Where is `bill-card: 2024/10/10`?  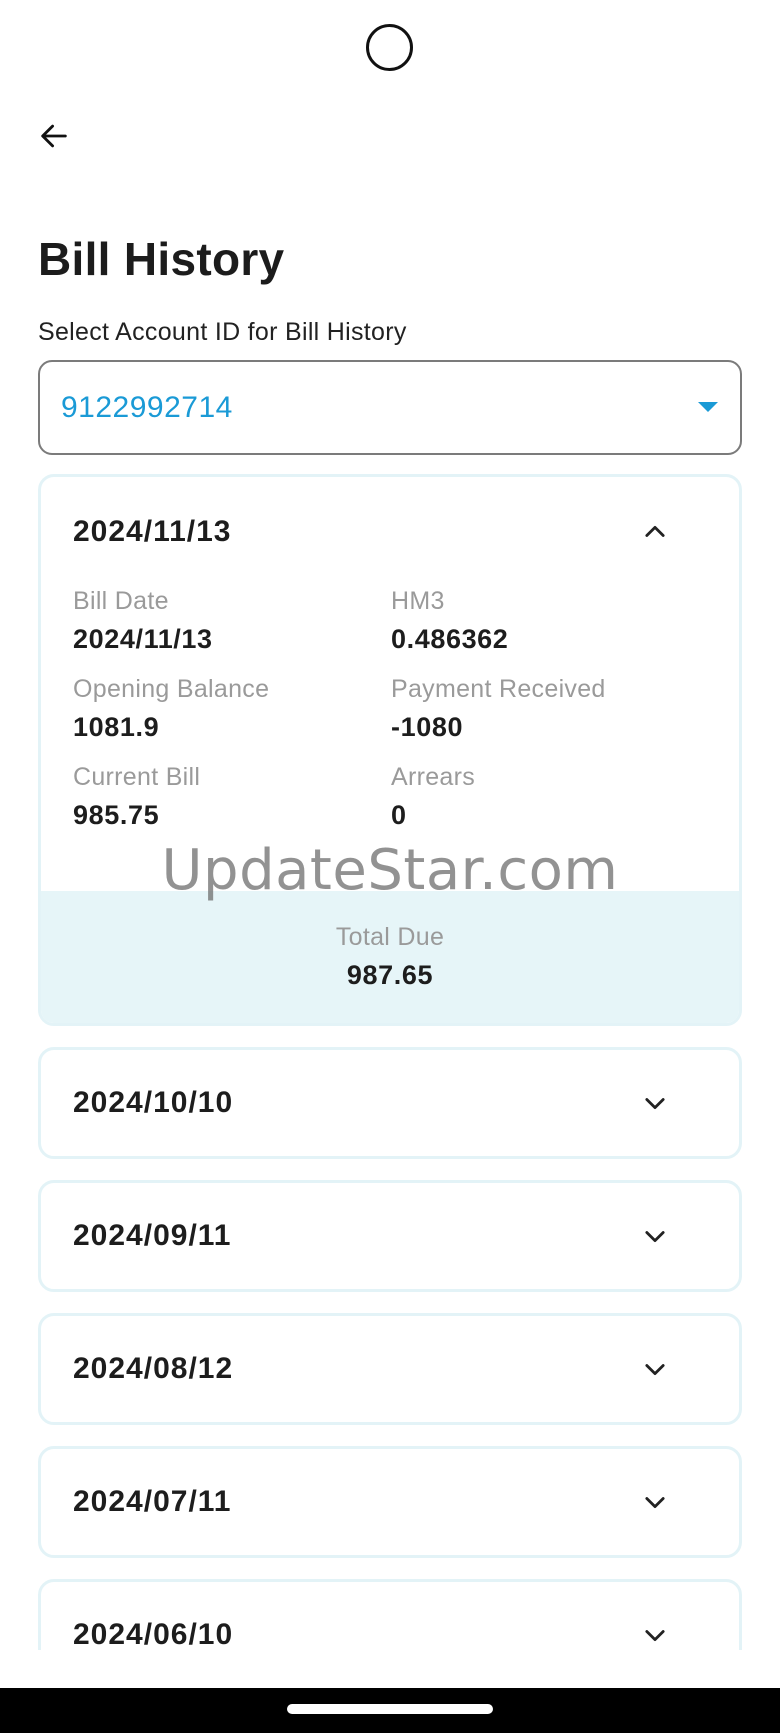 bill-card: 2024/10/10 is located at coordinates (390, 1103).